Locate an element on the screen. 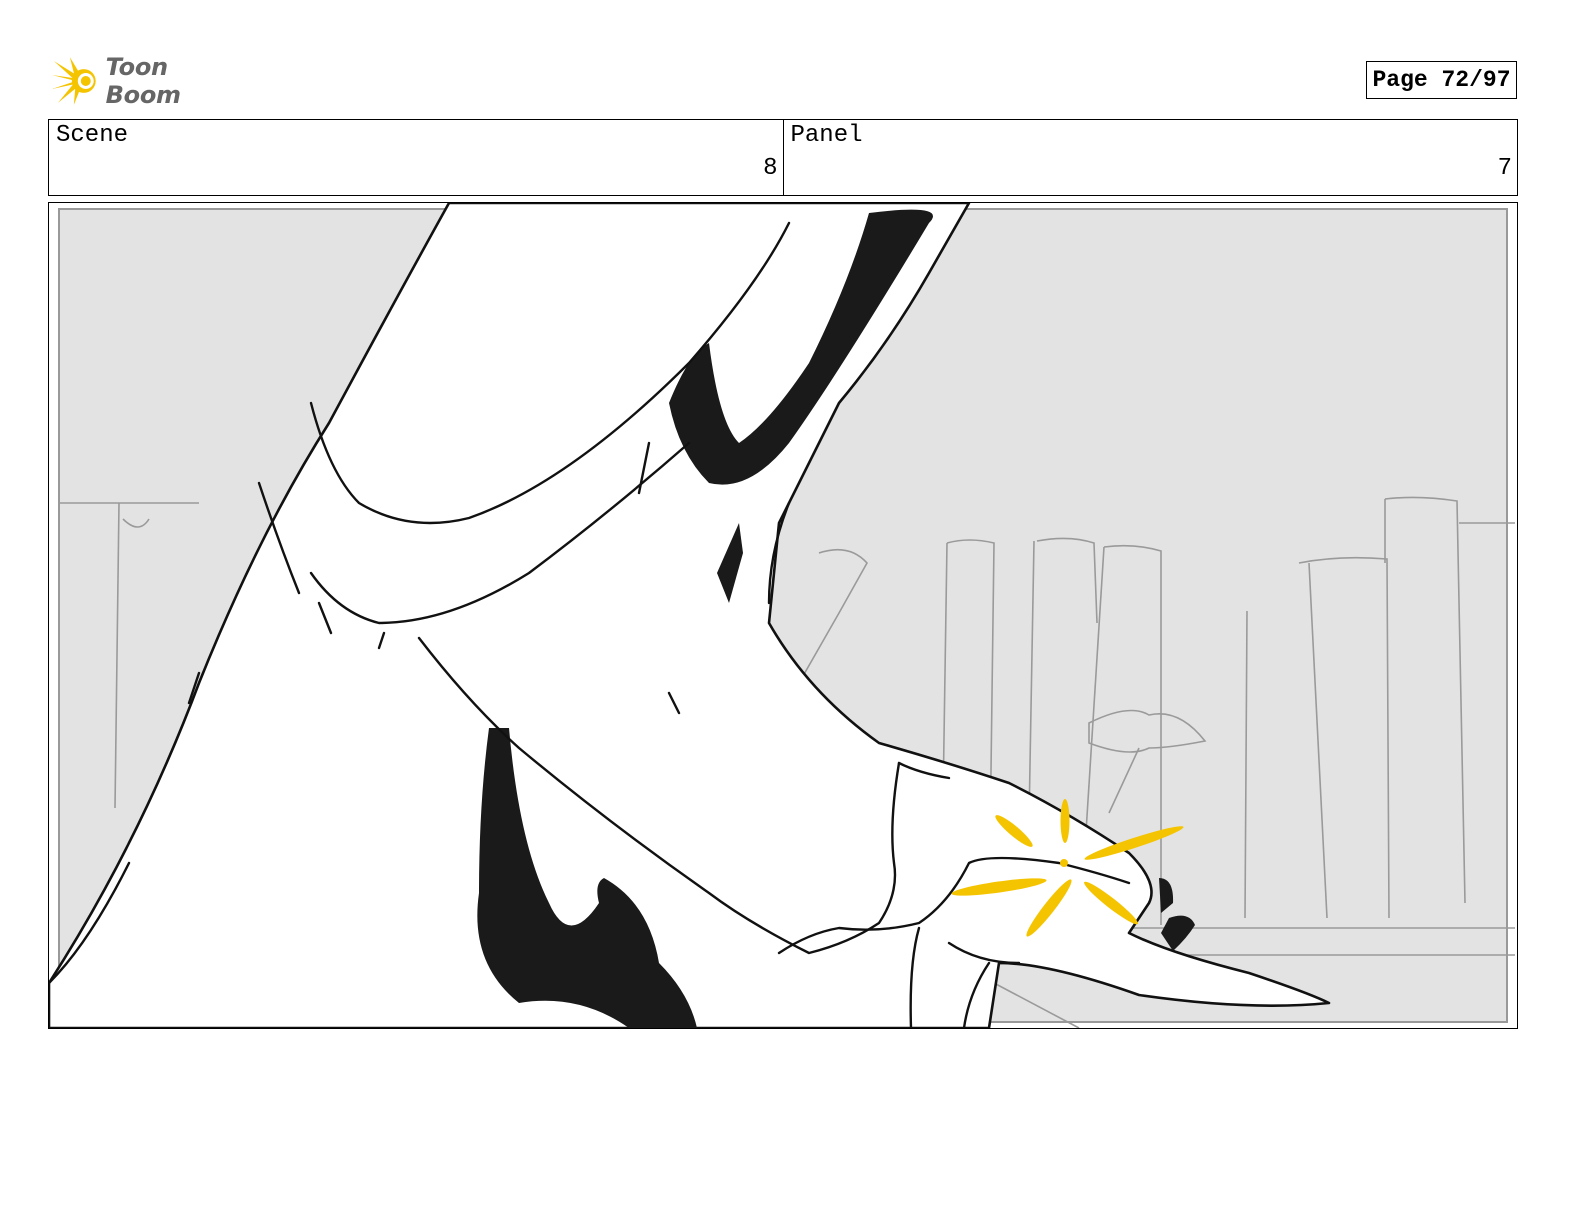  scene-label: Scene is located at coordinates (92, 135).